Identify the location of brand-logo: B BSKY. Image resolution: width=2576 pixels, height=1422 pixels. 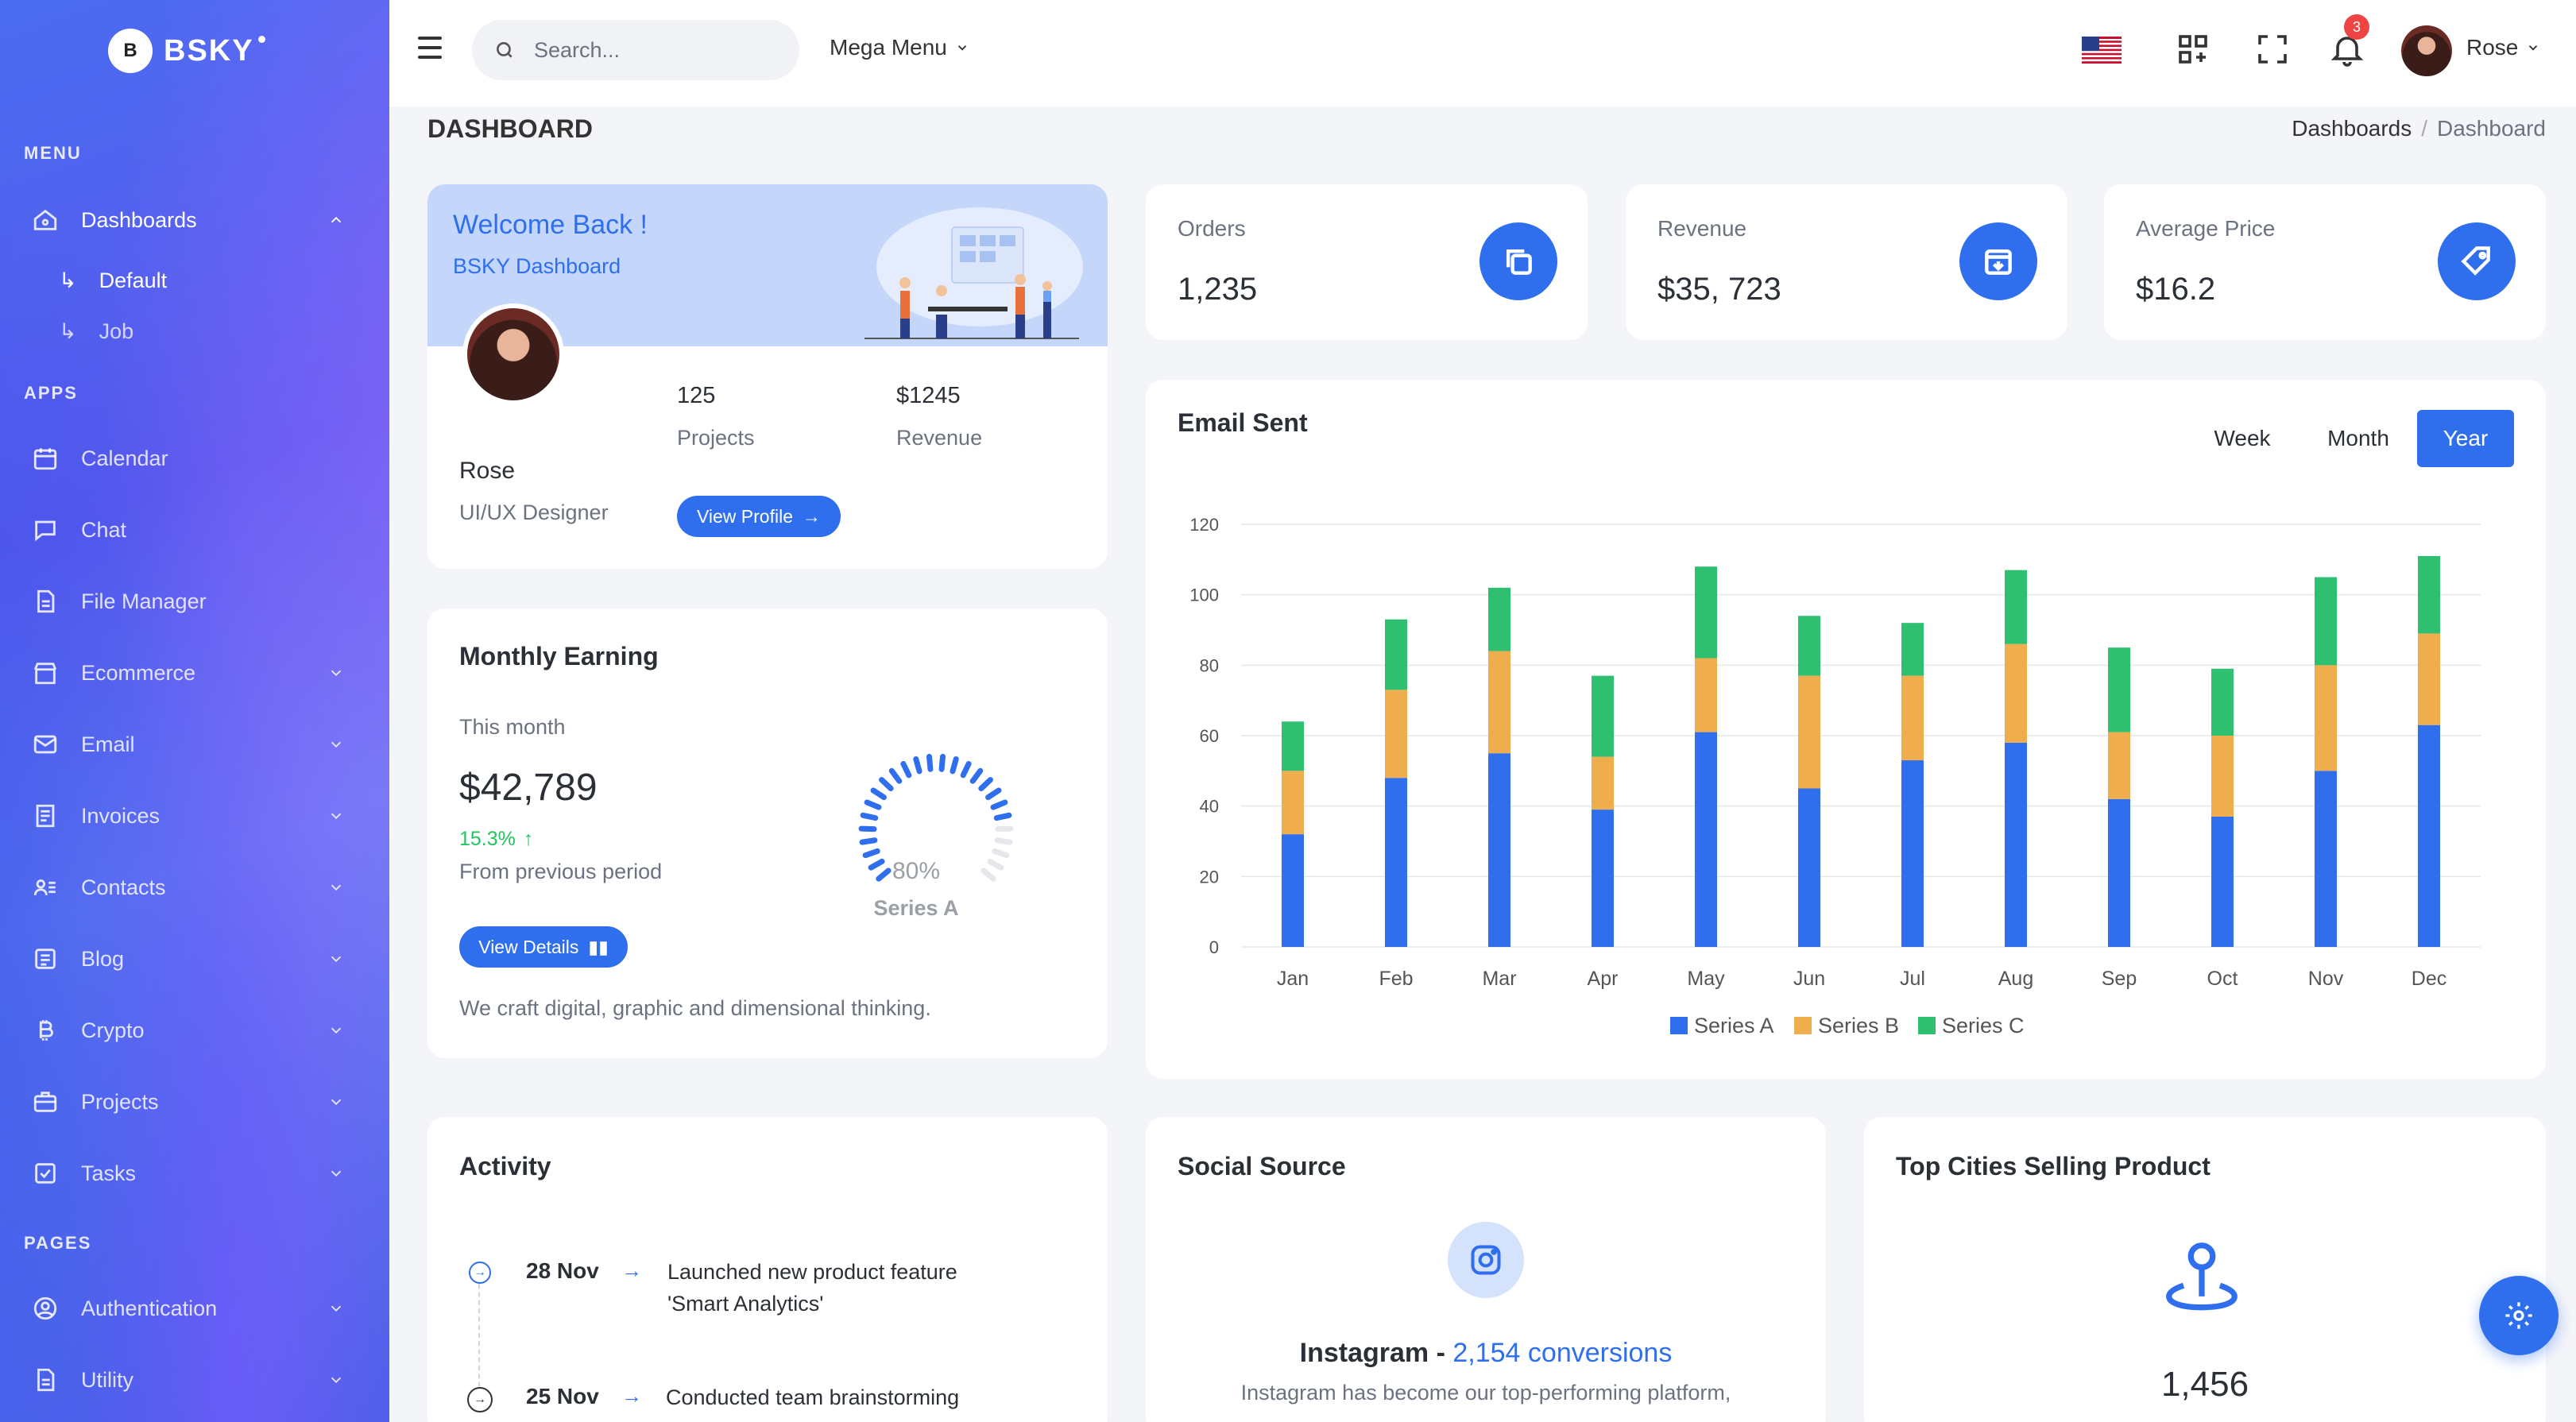
(187, 51).